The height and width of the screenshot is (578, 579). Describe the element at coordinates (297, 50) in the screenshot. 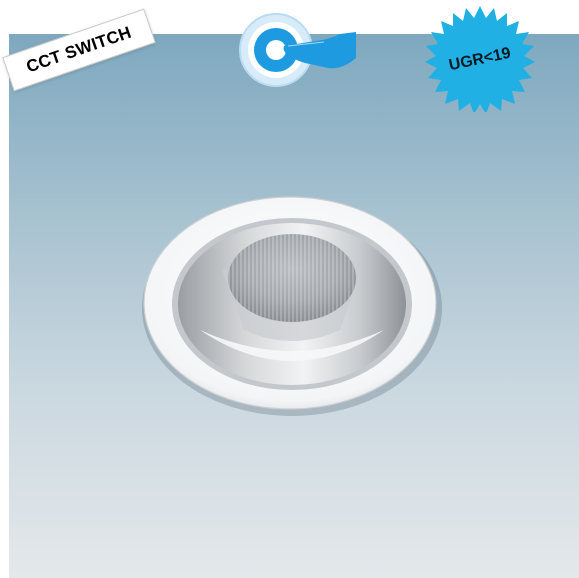

I see `hand-pressing-button-icon` at that location.